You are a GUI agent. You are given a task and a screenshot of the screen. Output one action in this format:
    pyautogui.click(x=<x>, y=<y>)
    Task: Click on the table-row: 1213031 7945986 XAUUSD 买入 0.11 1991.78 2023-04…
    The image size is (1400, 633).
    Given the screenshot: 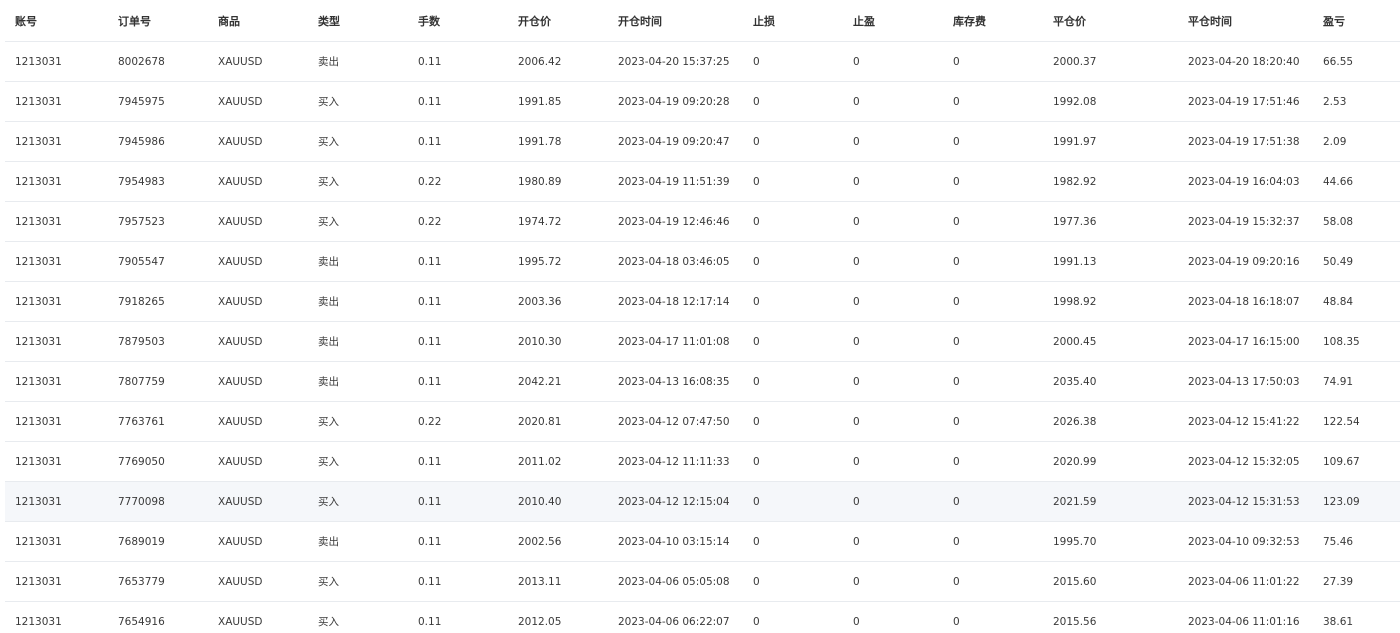 What is the action you would take?
    pyautogui.click(x=702, y=141)
    